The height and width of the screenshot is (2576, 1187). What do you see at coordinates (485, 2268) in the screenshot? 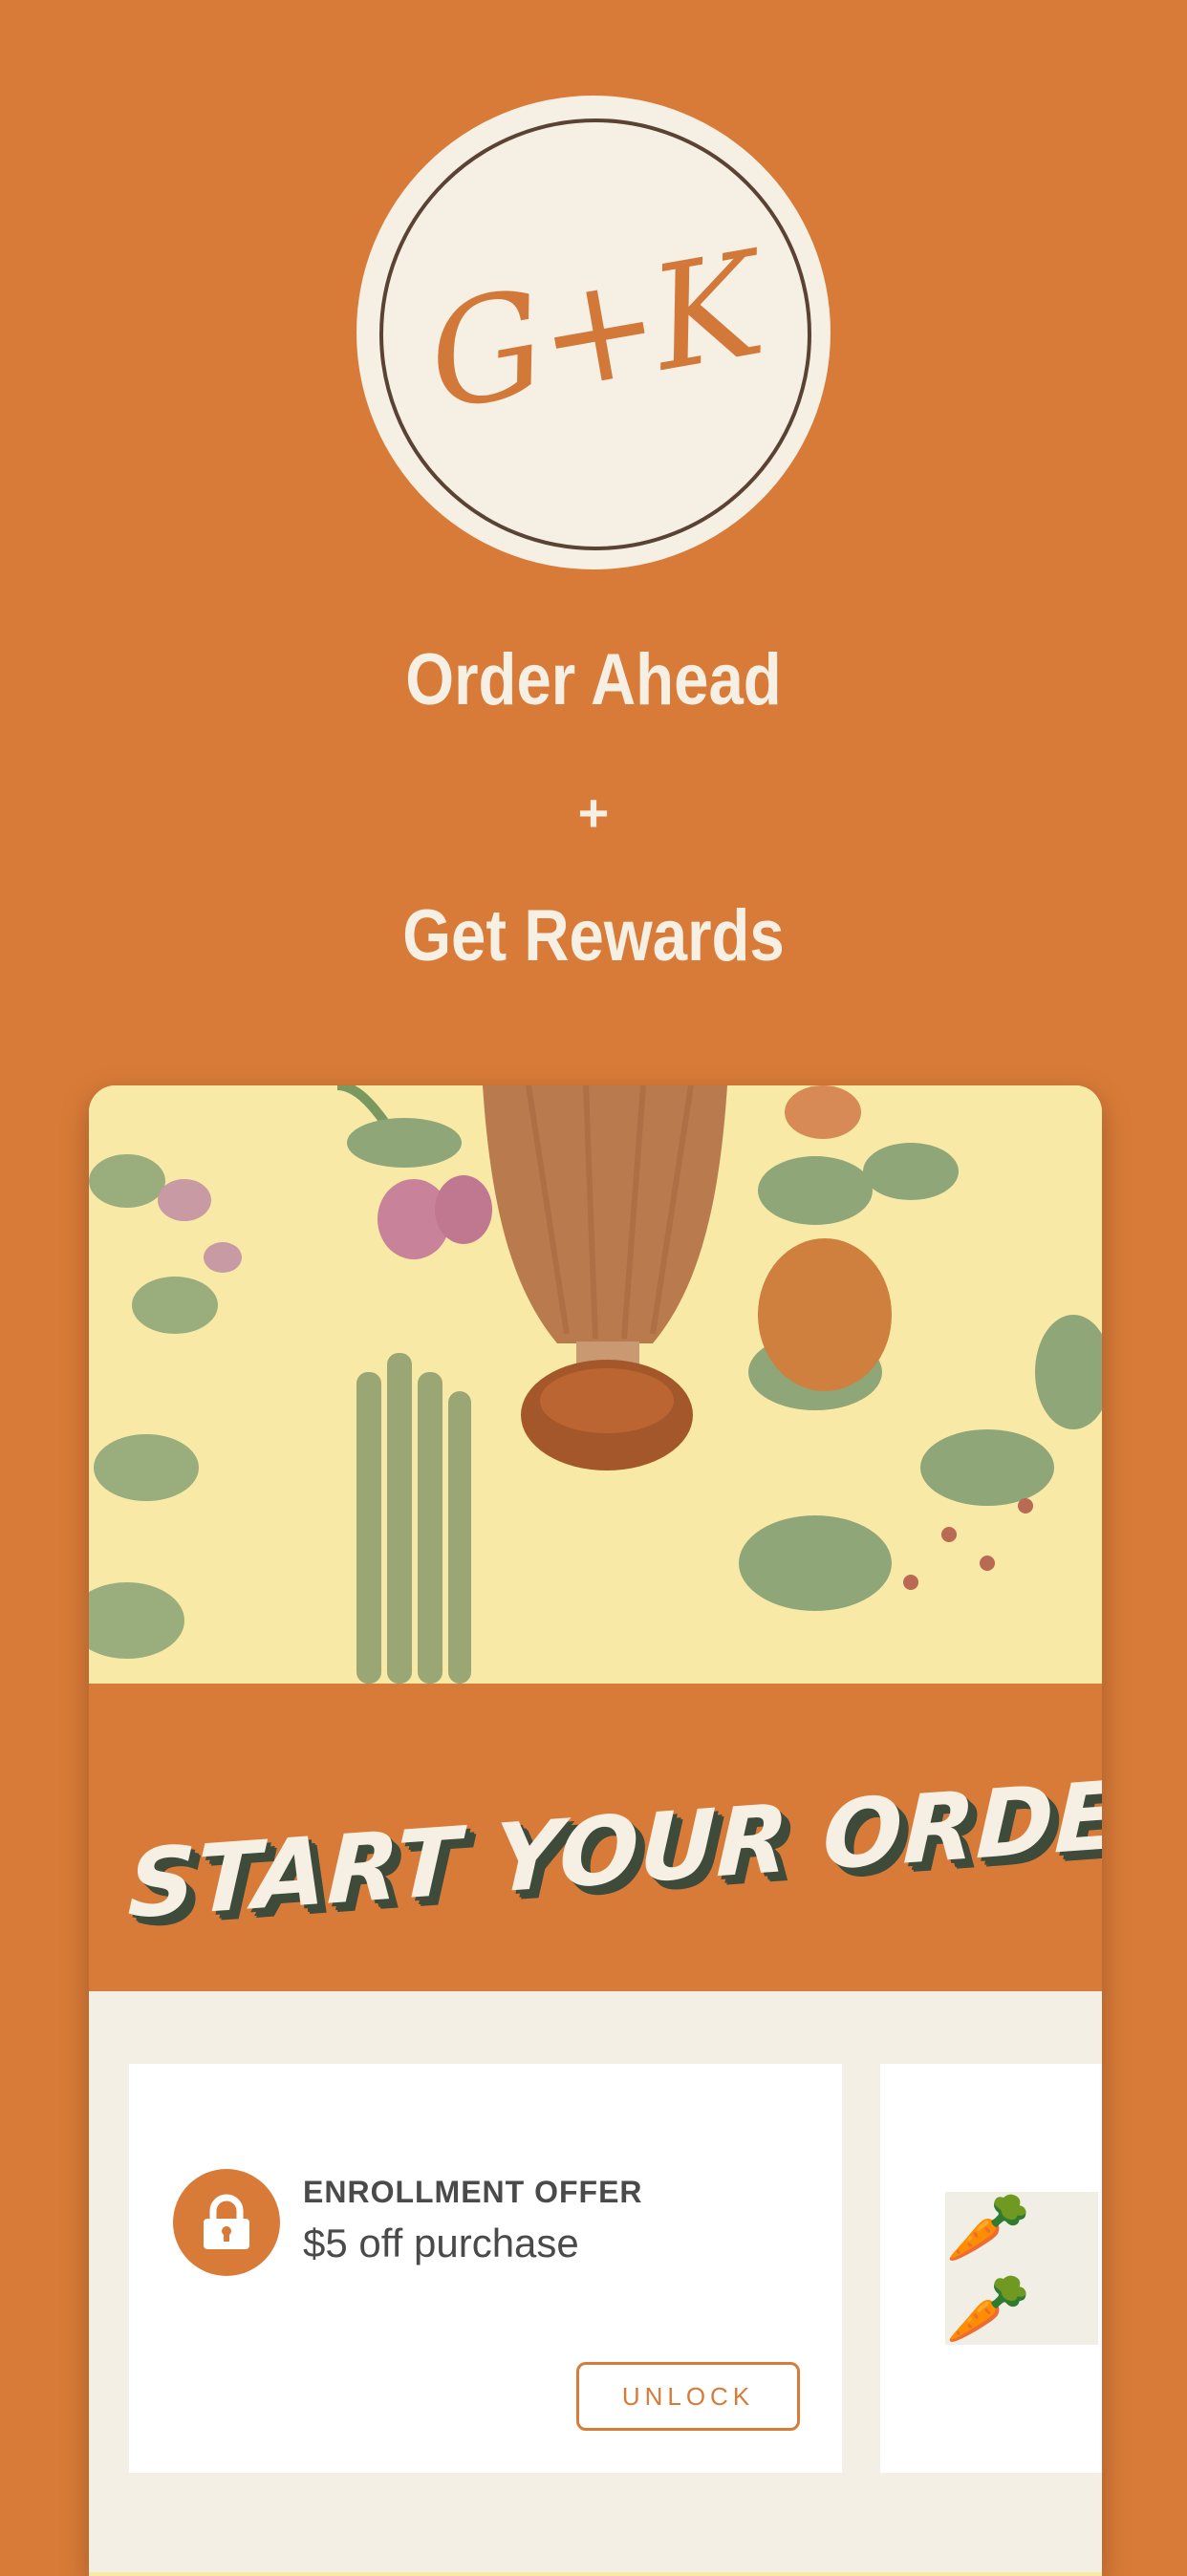
I see `enrollment-offer-card: ENROLLMENT OFFER $5 off purchase UNLOCK` at bounding box center [485, 2268].